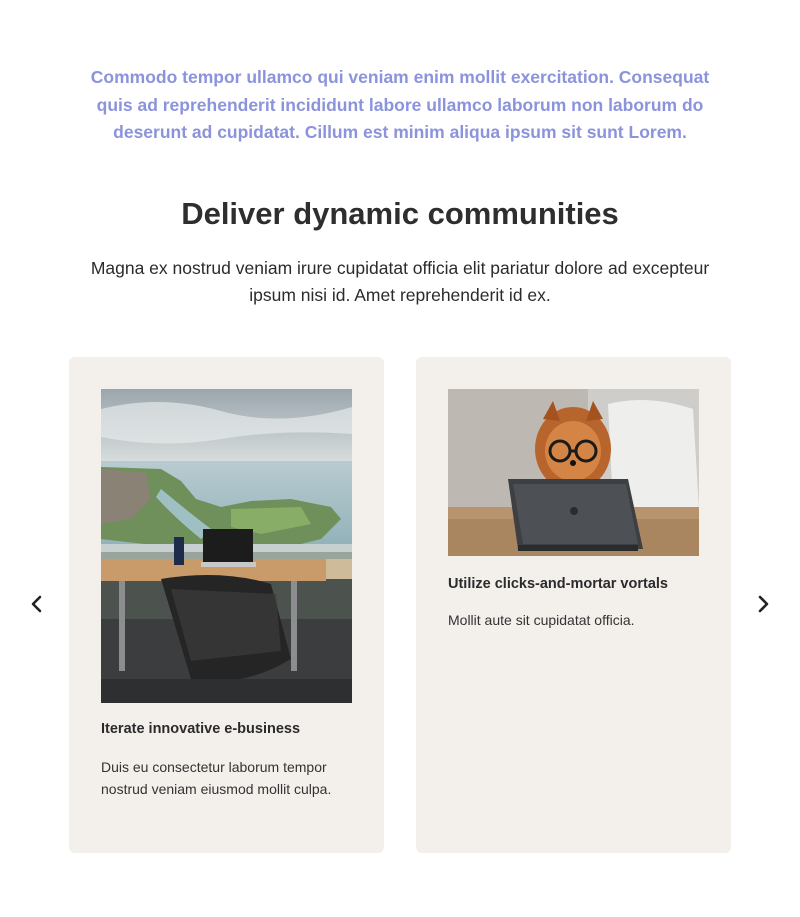 This screenshot has height=917, width=800. Describe the element at coordinates (573, 472) in the screenshot. I see `dog-with-glasses-tablet-photo` at that location.